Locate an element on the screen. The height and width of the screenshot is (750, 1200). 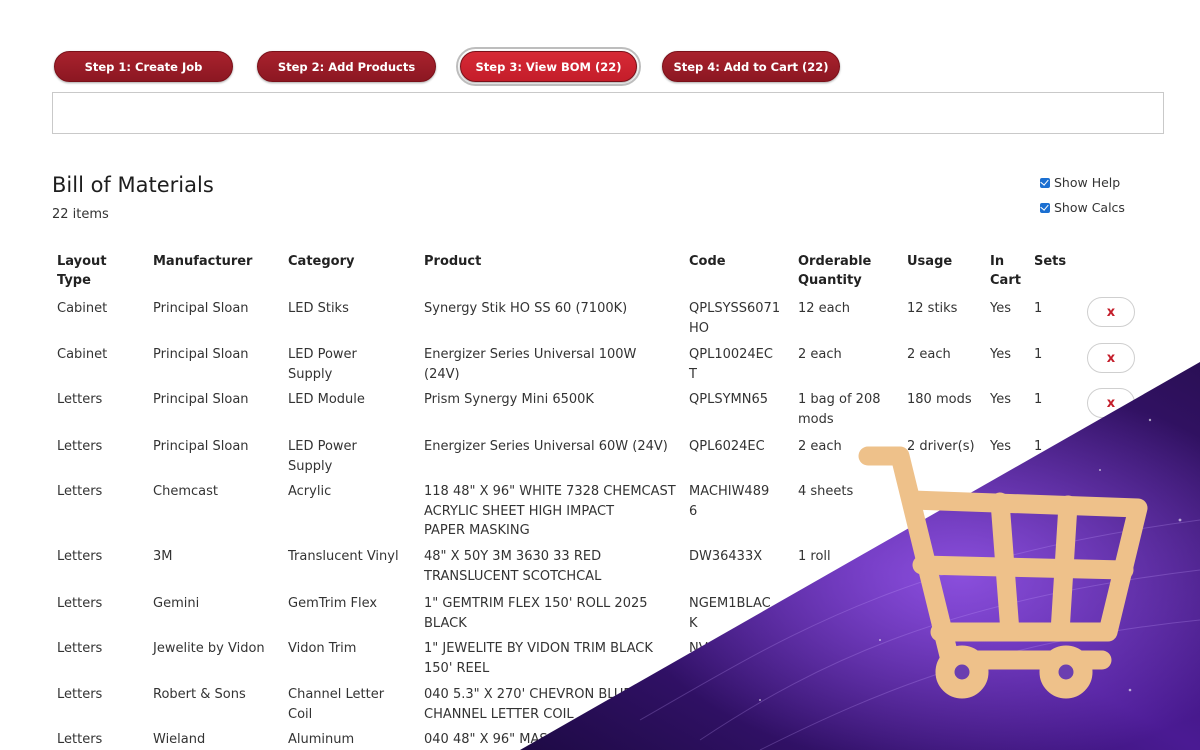
cell-code-line: NV is located at coordinates (698, 648).